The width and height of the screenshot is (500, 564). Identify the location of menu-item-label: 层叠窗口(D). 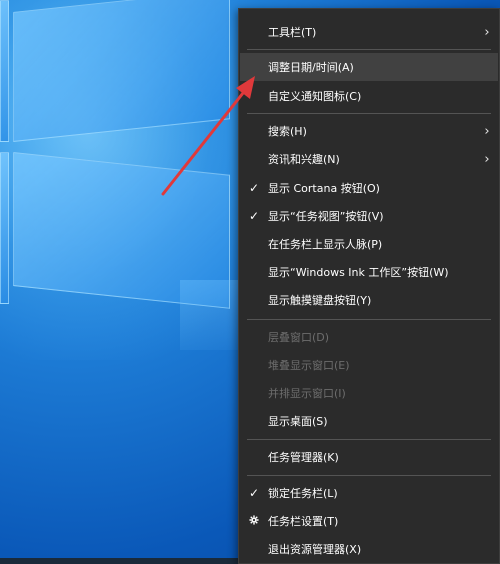
(299, 337).